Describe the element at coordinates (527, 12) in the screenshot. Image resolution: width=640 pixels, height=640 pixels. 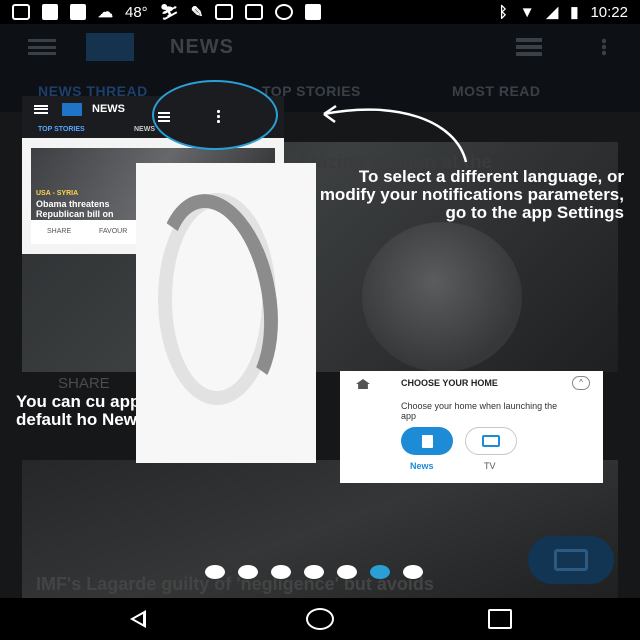
I see `wifi-icon: ▼` at that location.